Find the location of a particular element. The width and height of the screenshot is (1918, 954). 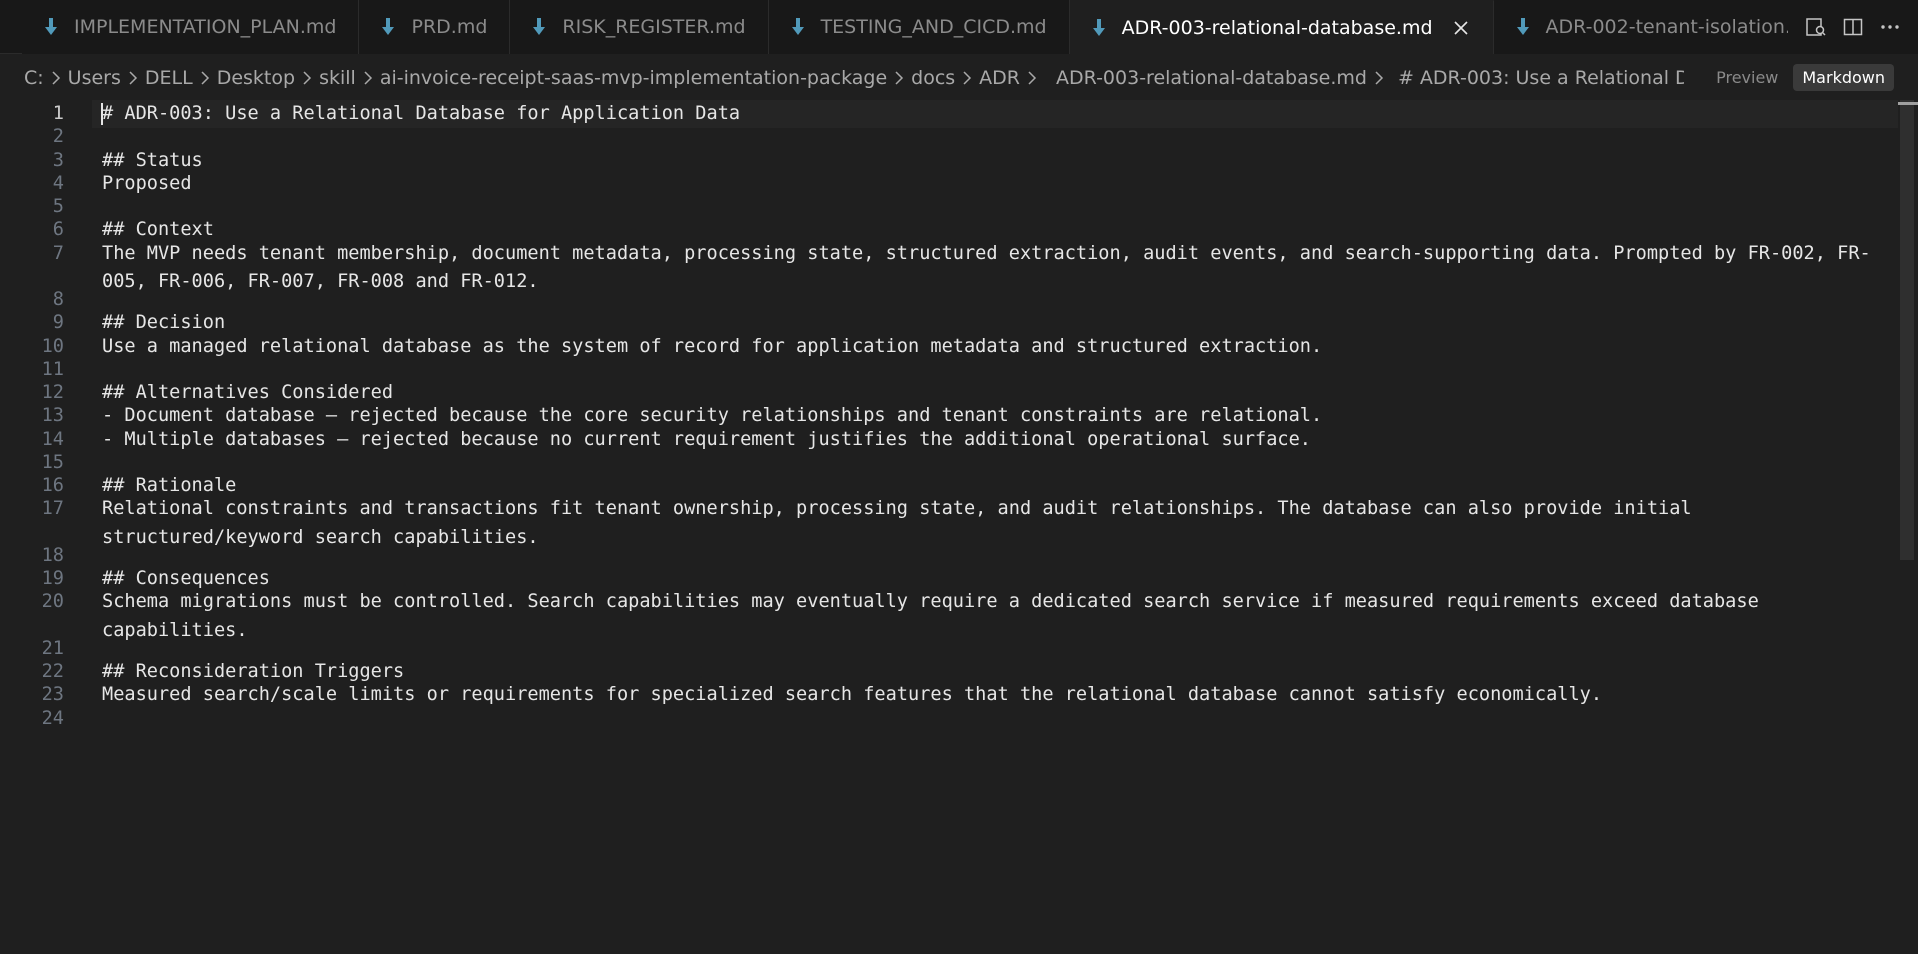

open-preview-icon is located at coordinates (1816, 27).